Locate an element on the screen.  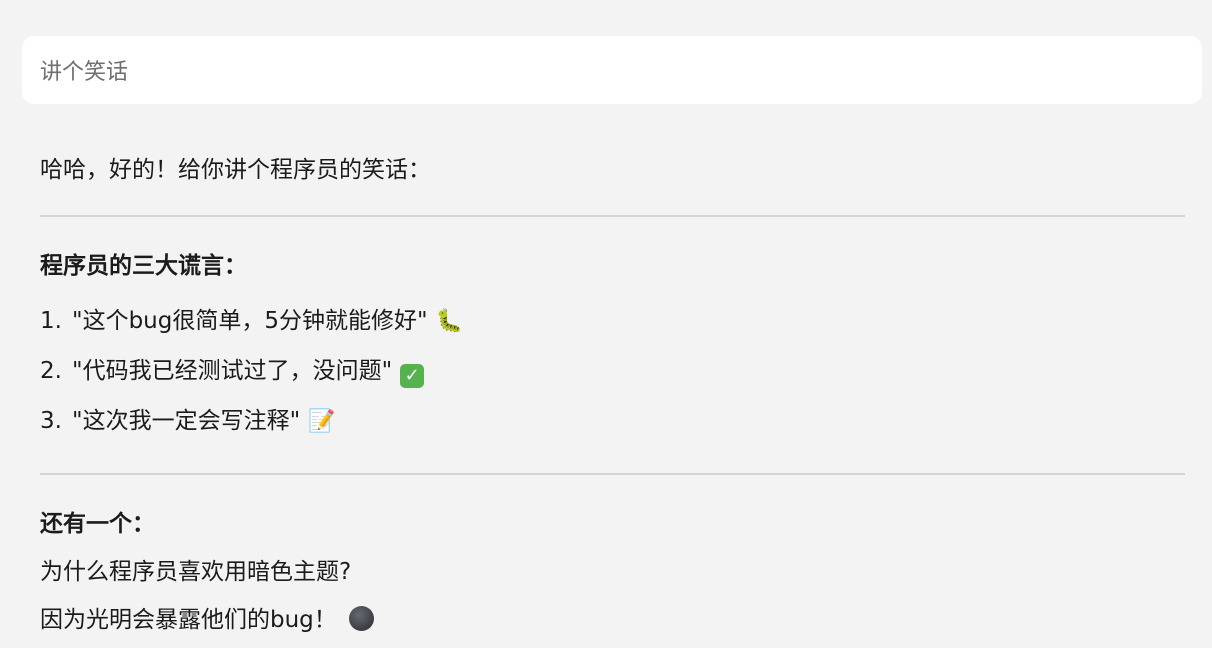
list-item-text: "代码我已经测试过了，没问题" is located at coordinates (232, 371).